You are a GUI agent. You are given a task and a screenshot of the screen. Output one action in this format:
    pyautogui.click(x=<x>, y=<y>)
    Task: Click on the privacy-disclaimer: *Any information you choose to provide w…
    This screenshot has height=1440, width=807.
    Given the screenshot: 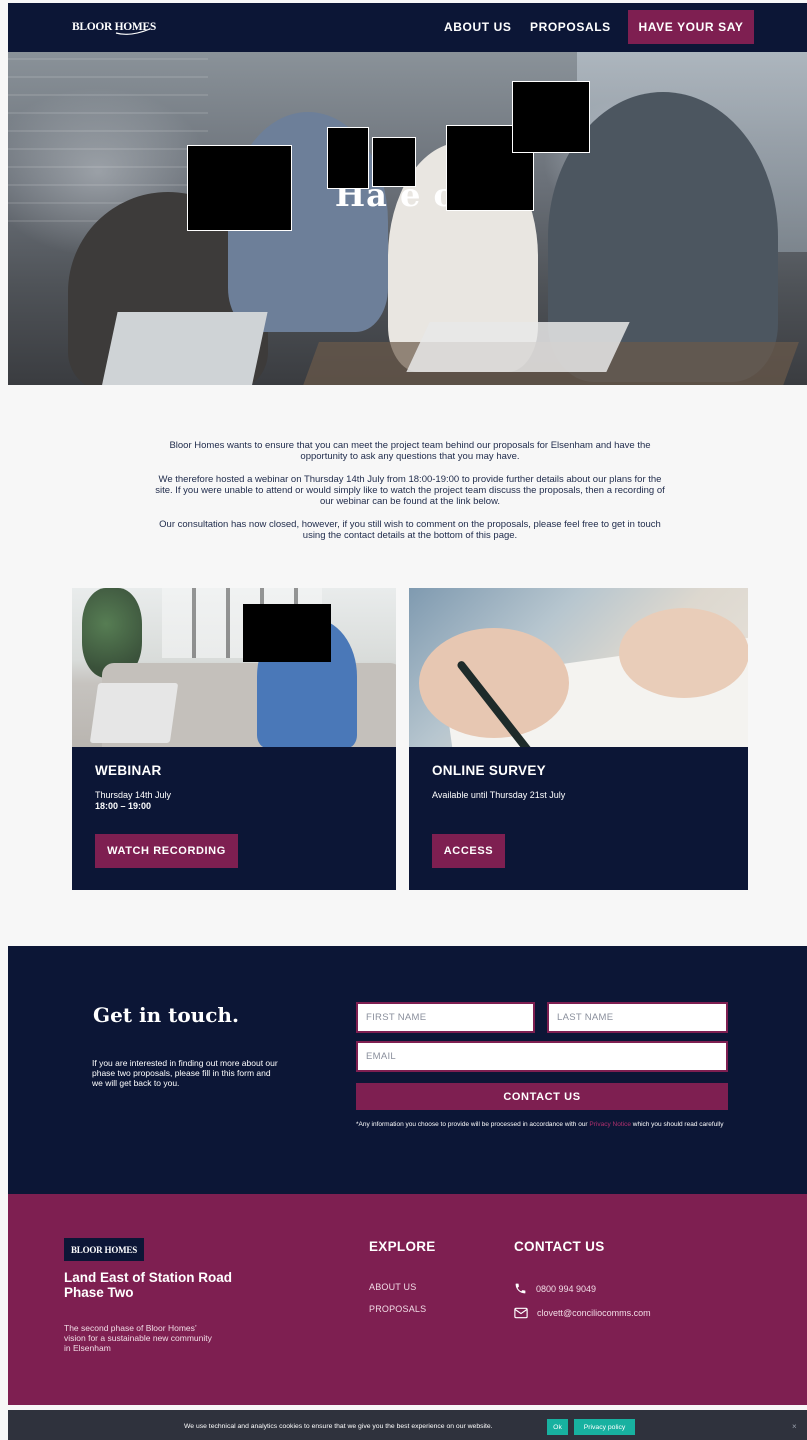 What is the action you would take?
    pyautogui.click(x=542, y=1125)
    